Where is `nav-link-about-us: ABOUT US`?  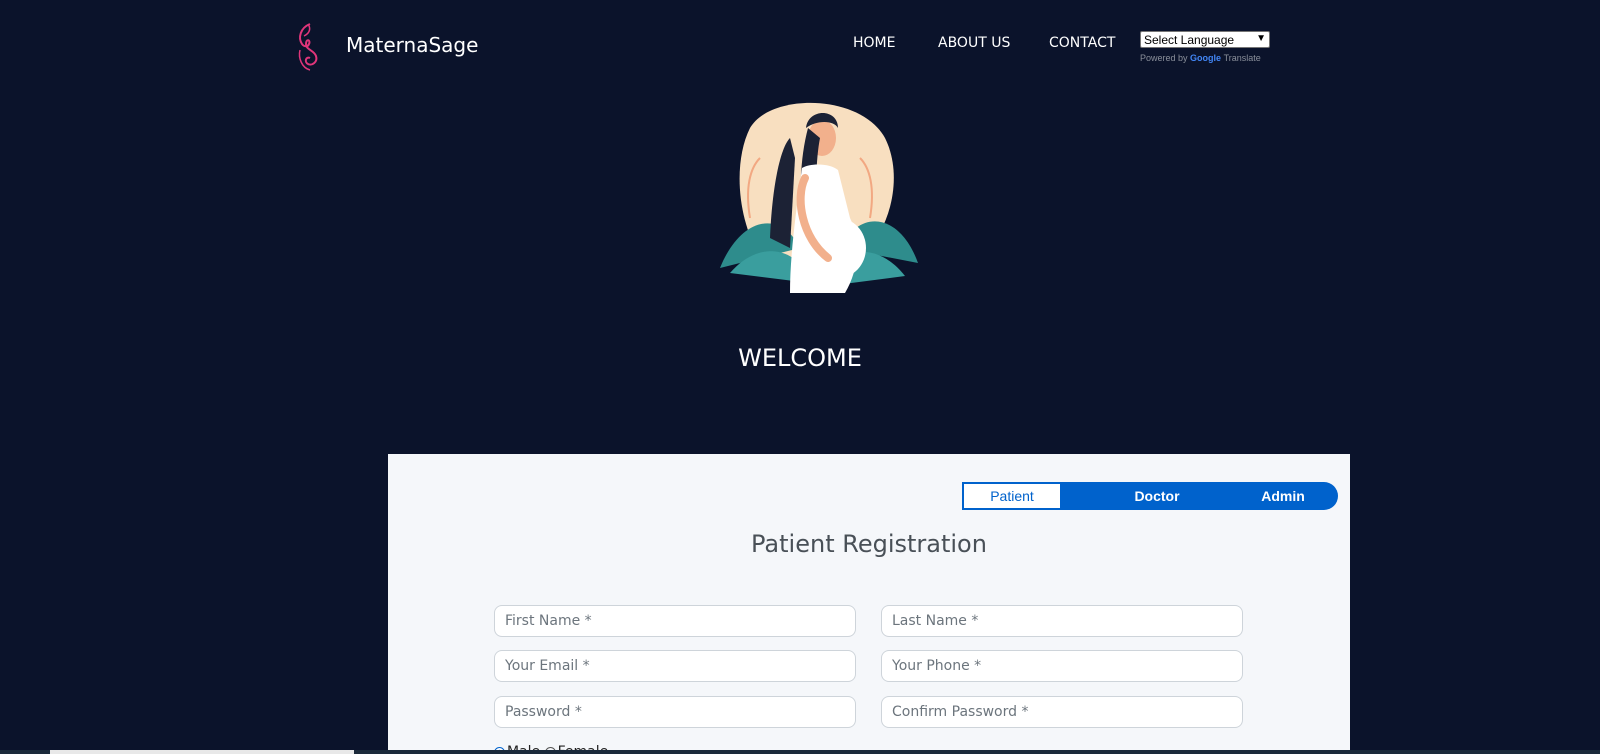 nav-link-about-us: ABOUT US is located at coordinates (974, 43).